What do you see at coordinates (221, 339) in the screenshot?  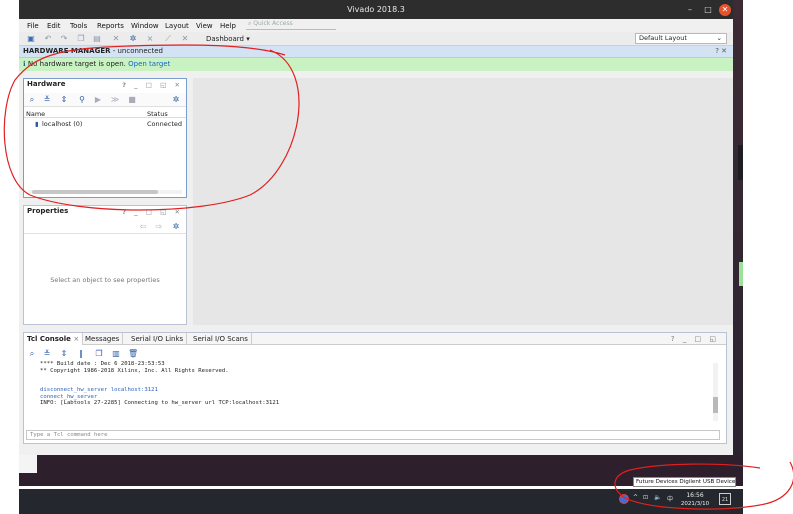 I see `tab-serial-io-scans: Serial I/O Scans` at bounding box center [221, 339].